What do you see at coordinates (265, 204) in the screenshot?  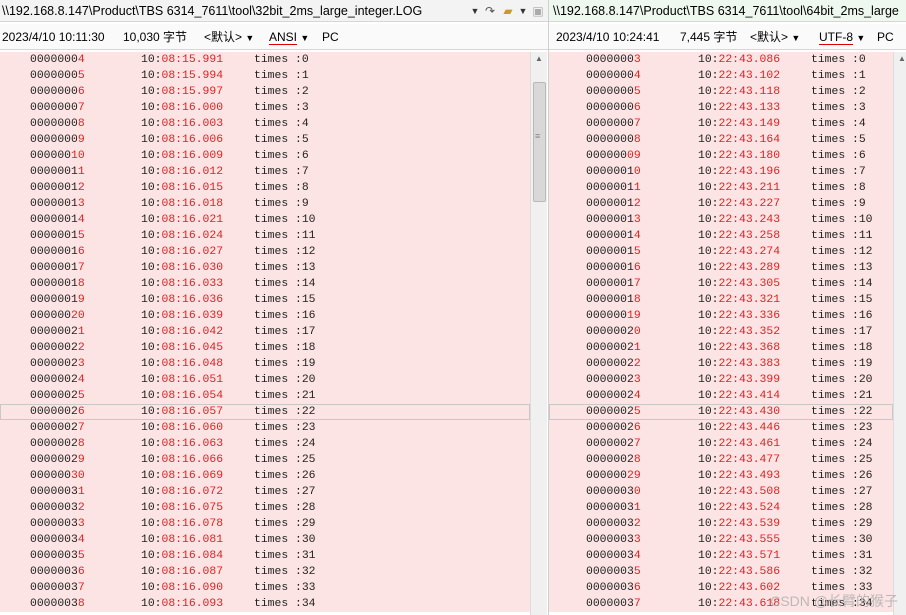 I see `table-row: 00000013 10:08:16.018 times :9` at bounding box center [265, 204].